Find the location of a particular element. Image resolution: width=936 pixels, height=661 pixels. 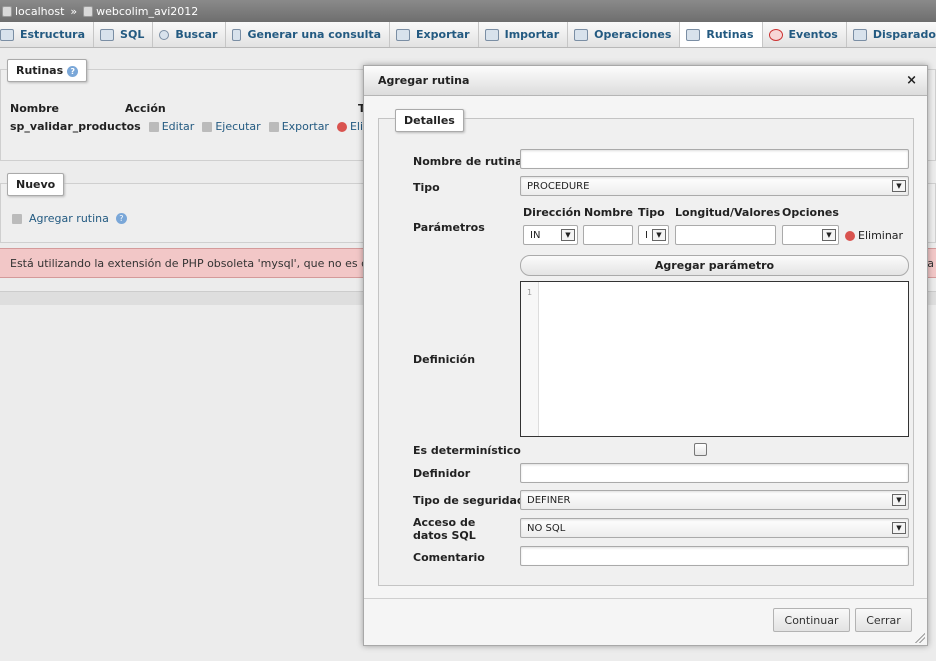

add-parameter-button: Agregar parámetro is located at coordinates (714, 265).